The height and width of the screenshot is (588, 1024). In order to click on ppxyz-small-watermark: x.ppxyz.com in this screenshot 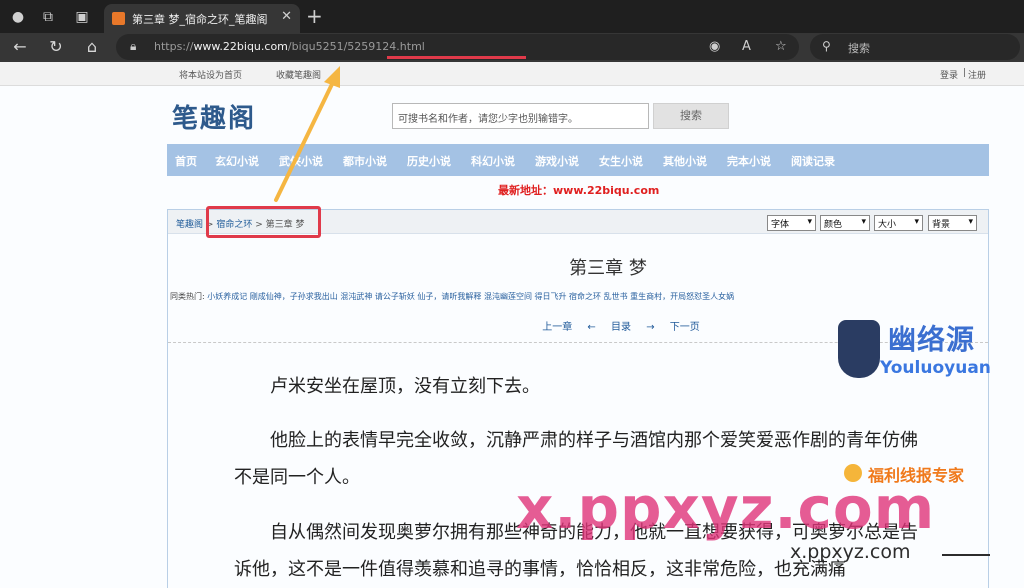, I will do `click(850, 552)`.